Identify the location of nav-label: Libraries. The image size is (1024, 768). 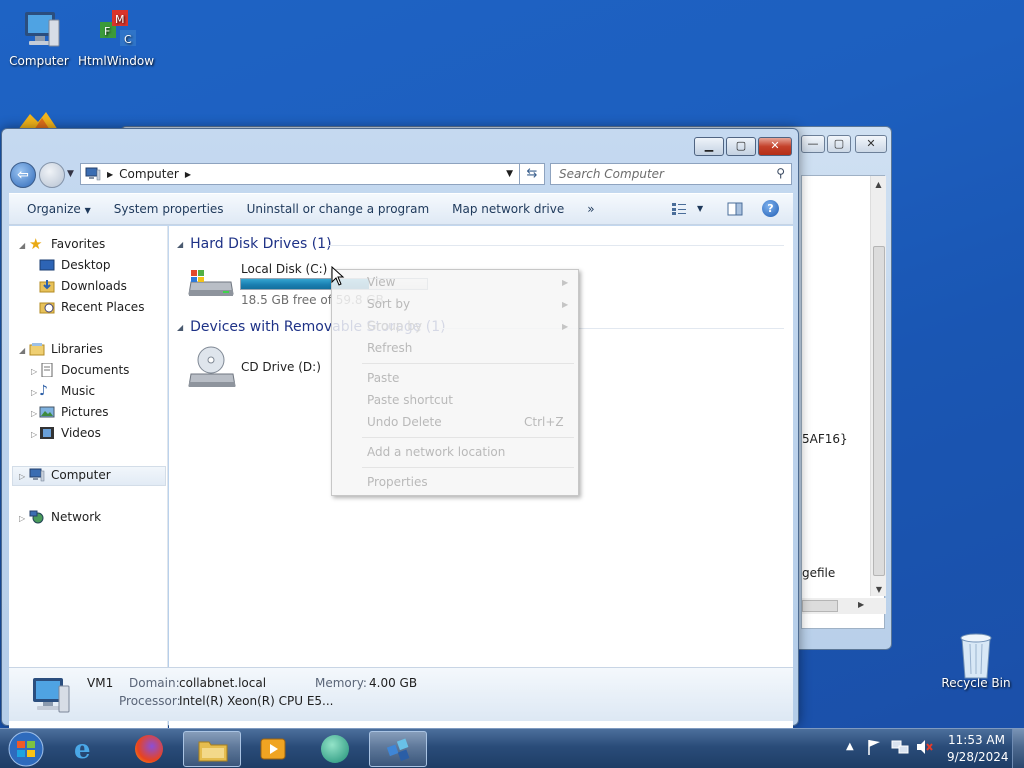
(77, 349).